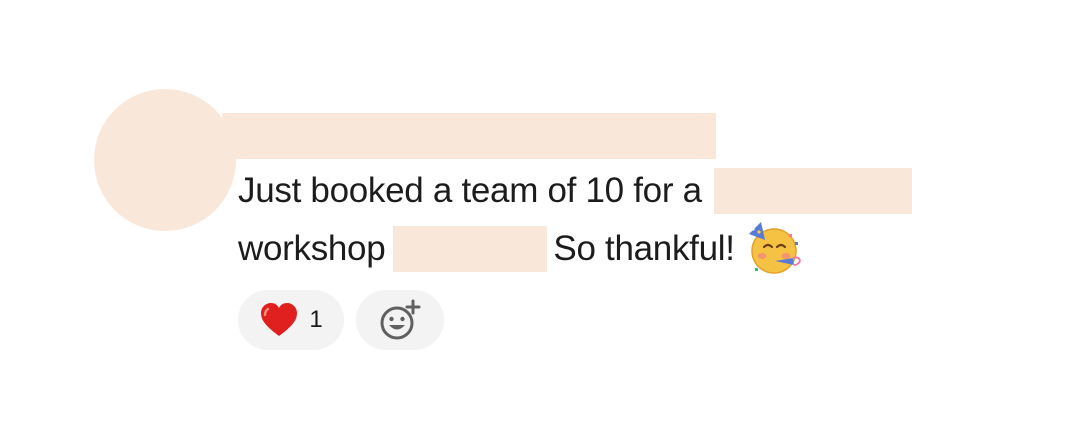 The height and width of the screenshot is (442, 1080). What do you see at coordinates (774, 248) in the screenshot?
I see `partying-face-icon` at bounding box center [774, 248].